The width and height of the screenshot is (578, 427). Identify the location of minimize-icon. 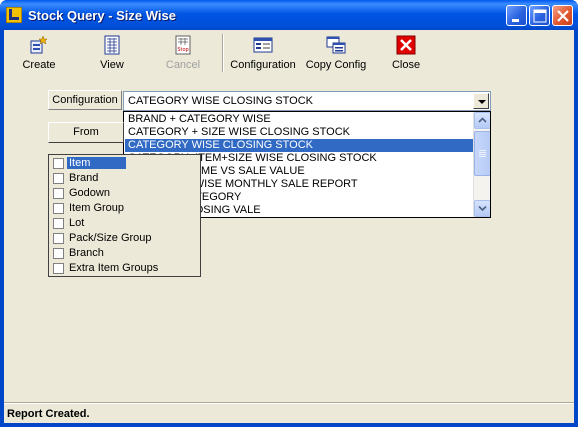
(515, 20).